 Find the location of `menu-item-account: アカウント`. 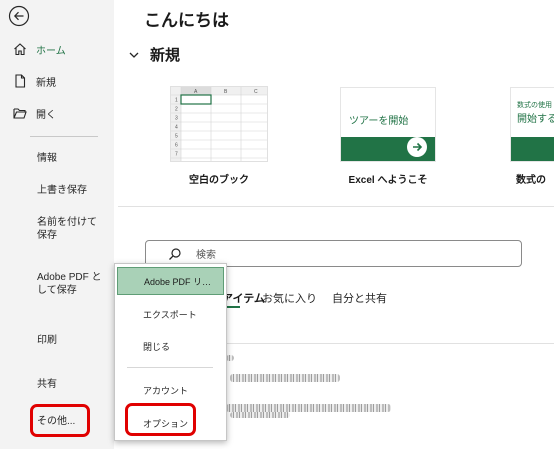

menu-item-account: アカウント is located at coordinates (170, 390).